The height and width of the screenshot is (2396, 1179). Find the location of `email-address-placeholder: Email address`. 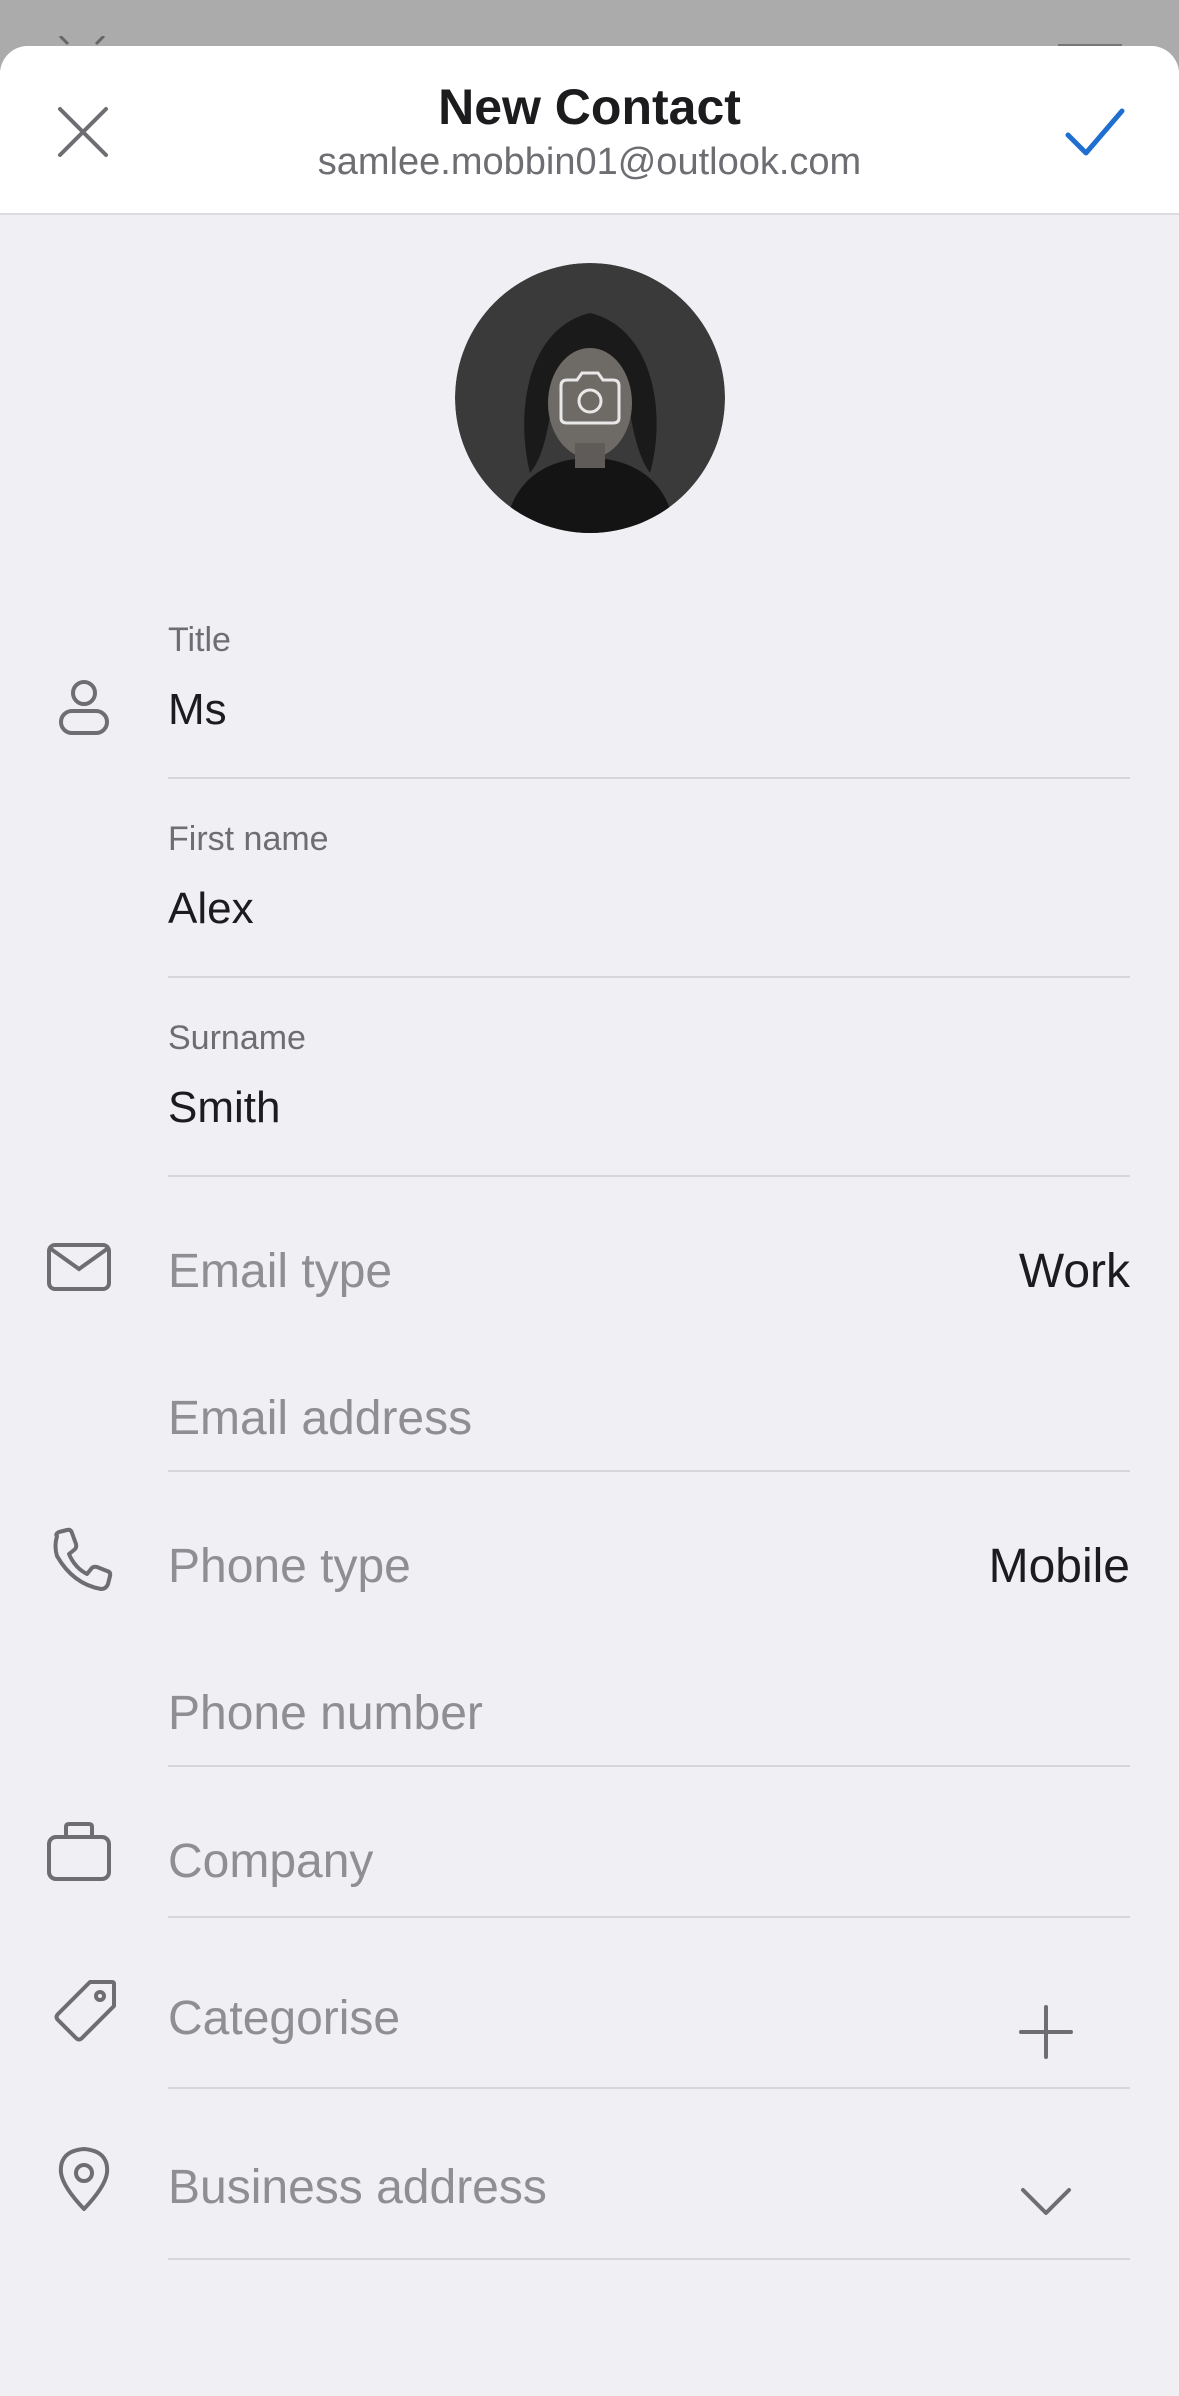

email-address-placeholder: Email address is located at coordinates (320, 1418).